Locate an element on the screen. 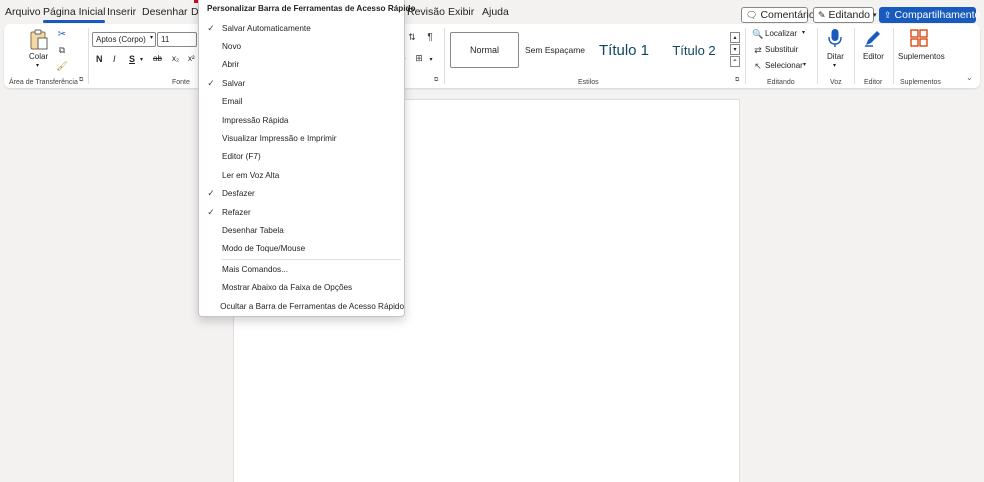  editing-label: Editando is located at coordinates (849, 15).